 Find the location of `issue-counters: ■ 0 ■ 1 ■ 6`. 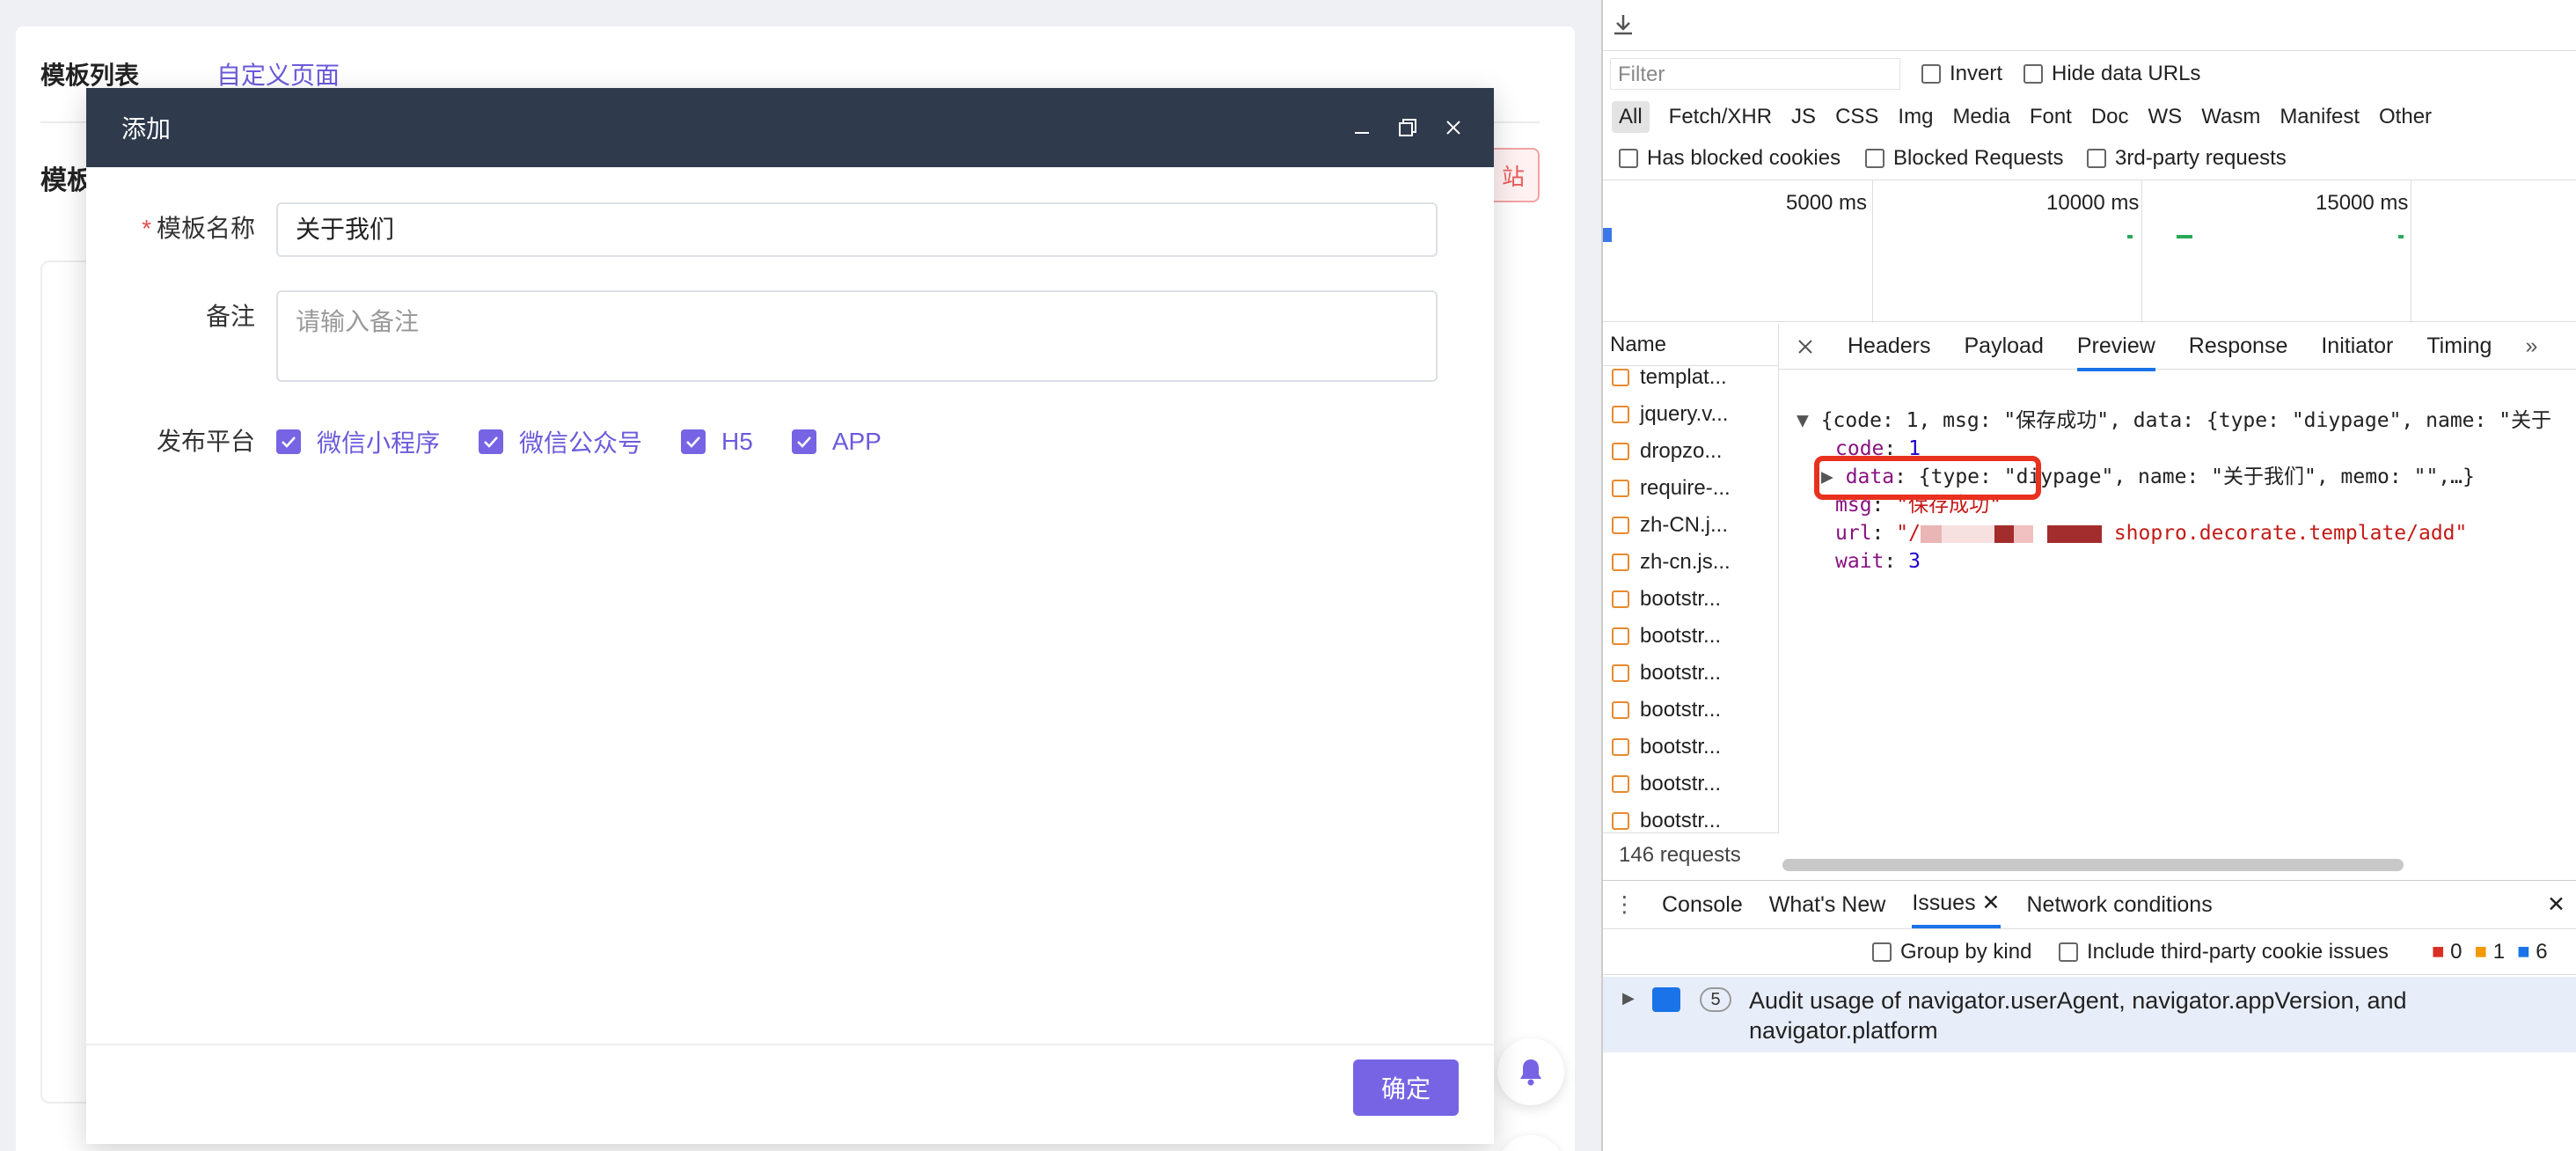

issue-counters: ■ 0 ■ 1 ■ 6 is located at coordinates (2490, 952).